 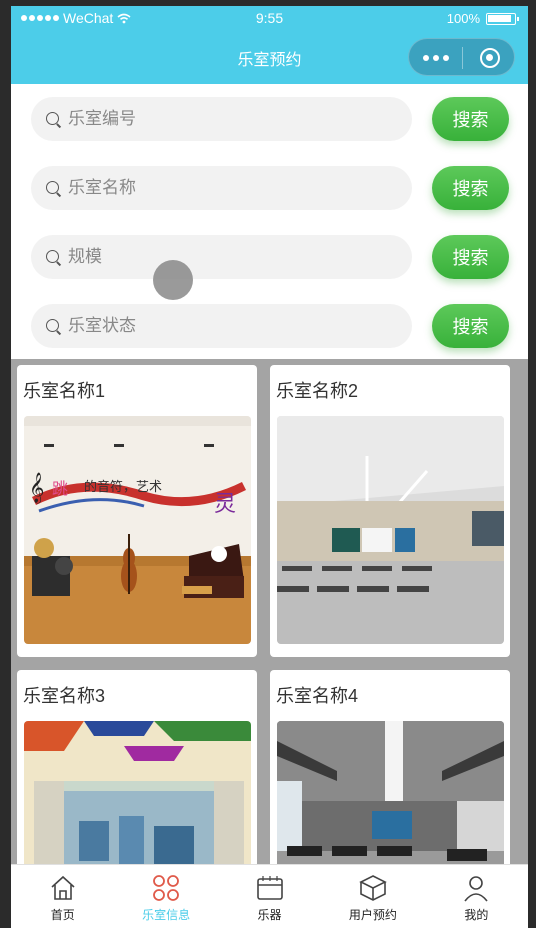 What do you see at coordinates (166, 888) in the screenshot?
I see `clover-icon` at bounding box center [166, 888].